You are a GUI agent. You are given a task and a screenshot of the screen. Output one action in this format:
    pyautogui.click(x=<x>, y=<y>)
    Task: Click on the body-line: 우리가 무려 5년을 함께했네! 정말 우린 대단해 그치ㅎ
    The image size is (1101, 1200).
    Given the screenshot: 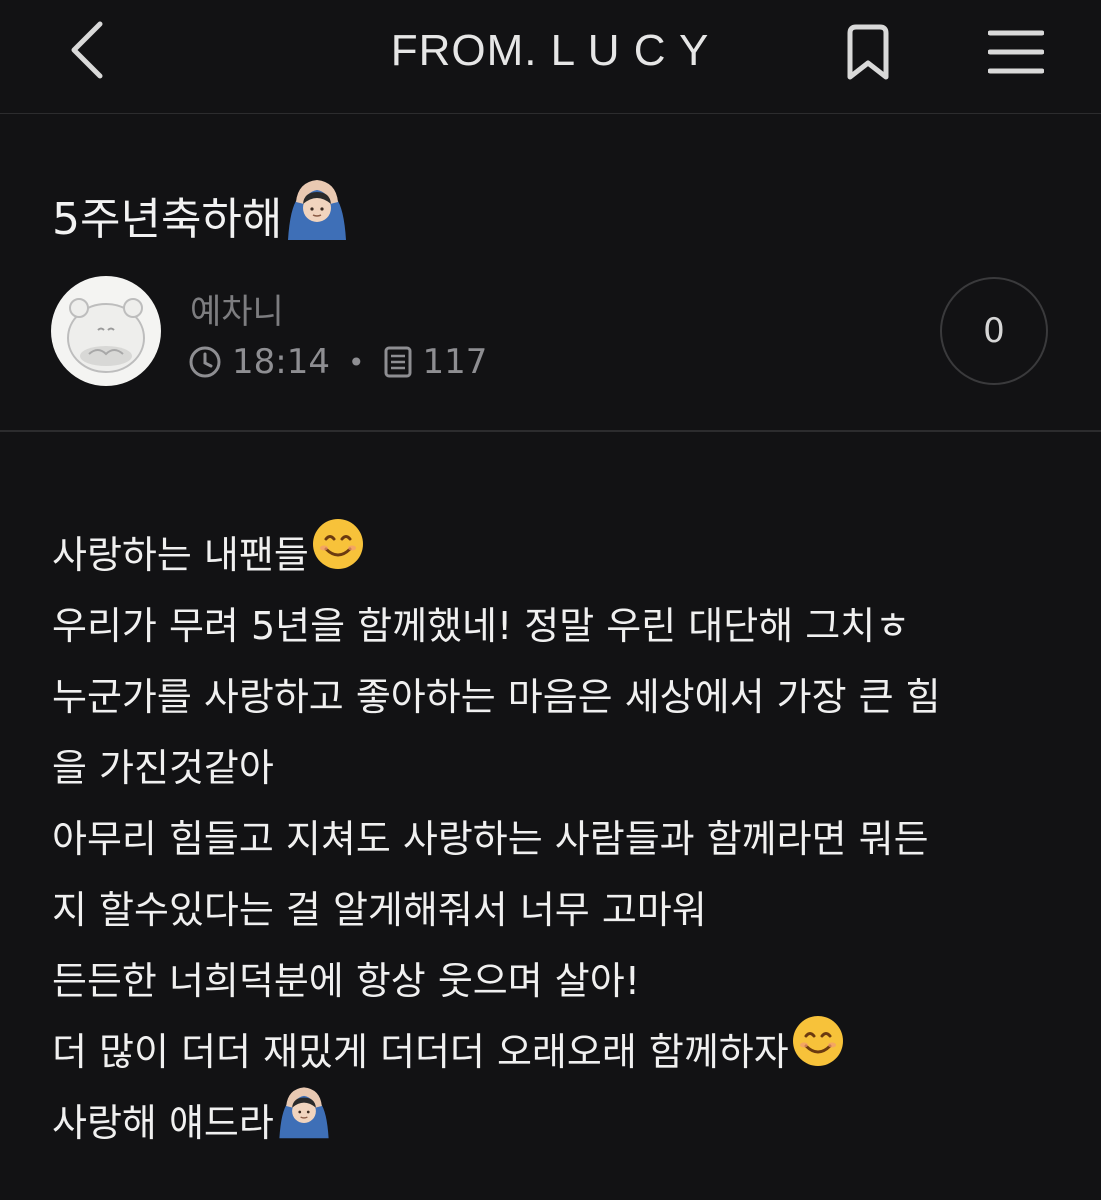 What is the action you would take?
    pyautogui.click(x=481, y=626)
    